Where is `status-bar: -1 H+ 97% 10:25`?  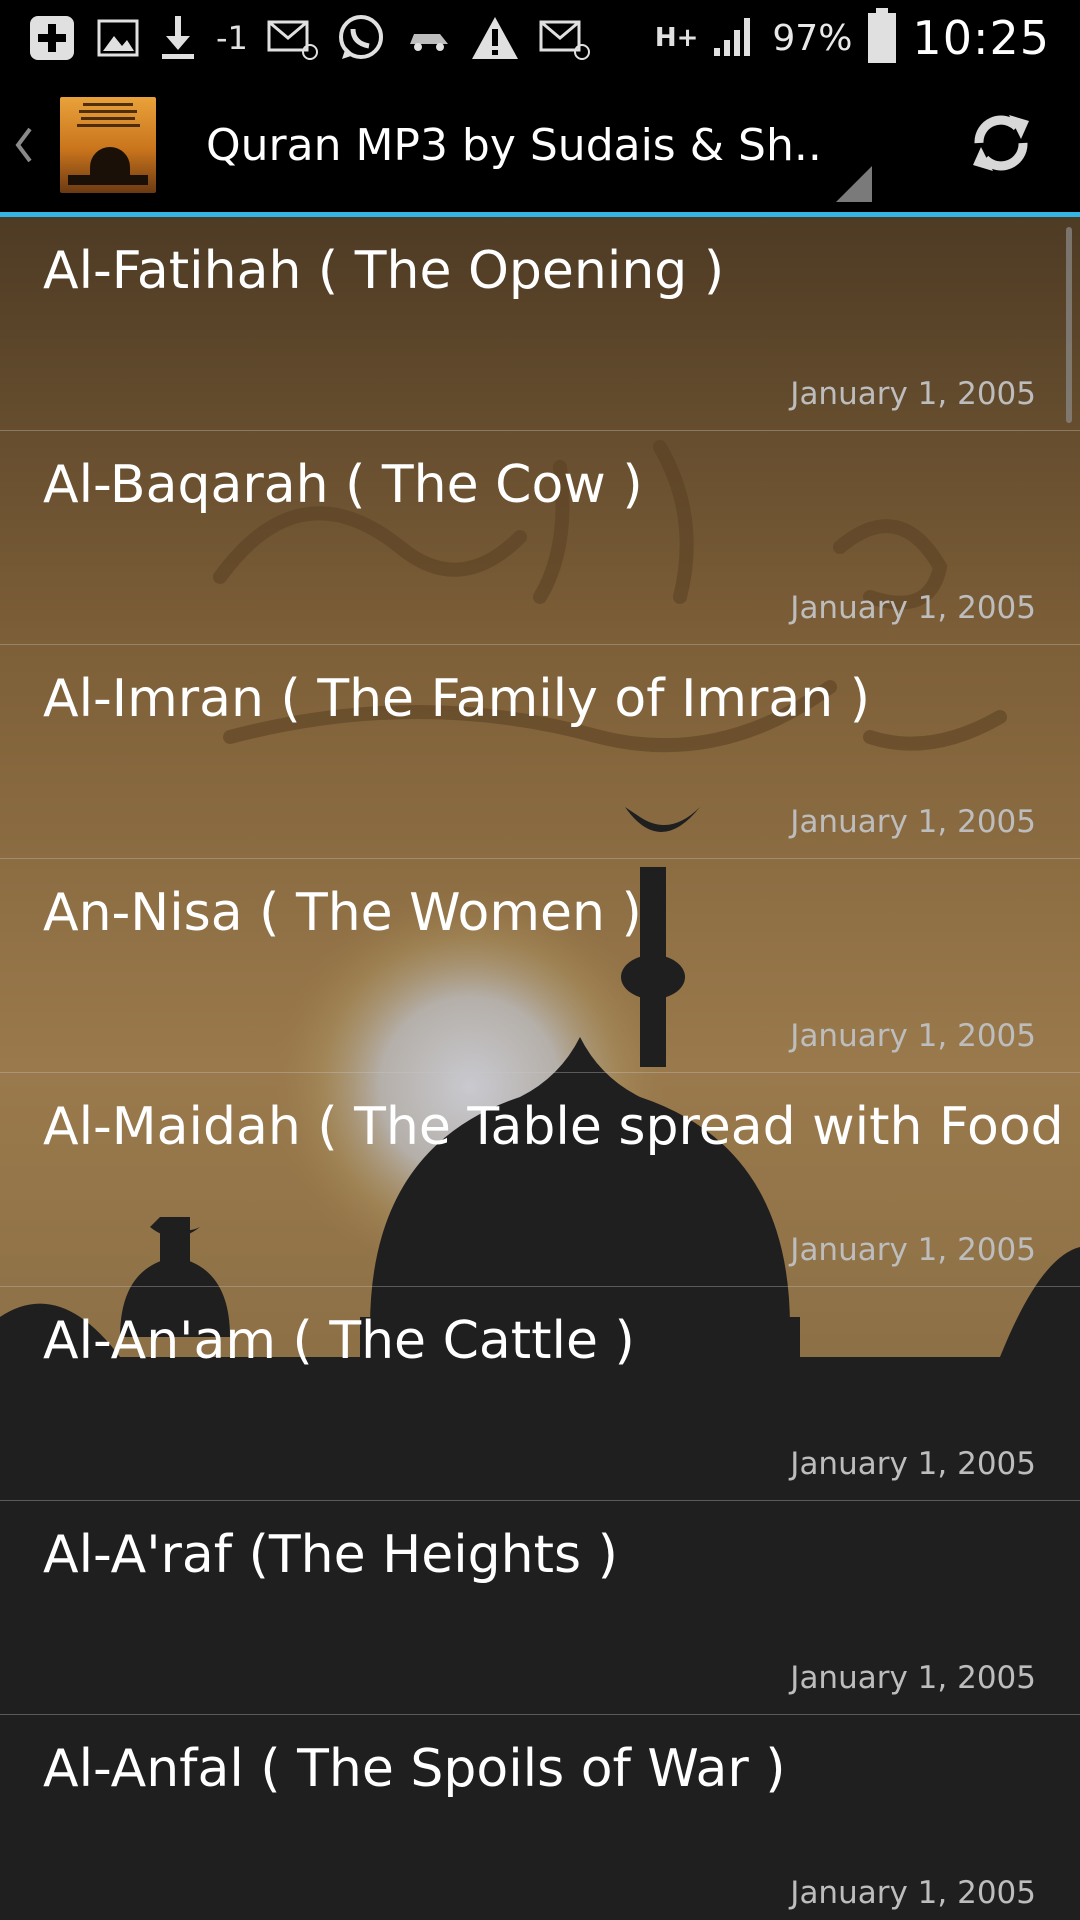 status-bar: -1 H+ 97% 10:25 is located at coordinates (540, 38).